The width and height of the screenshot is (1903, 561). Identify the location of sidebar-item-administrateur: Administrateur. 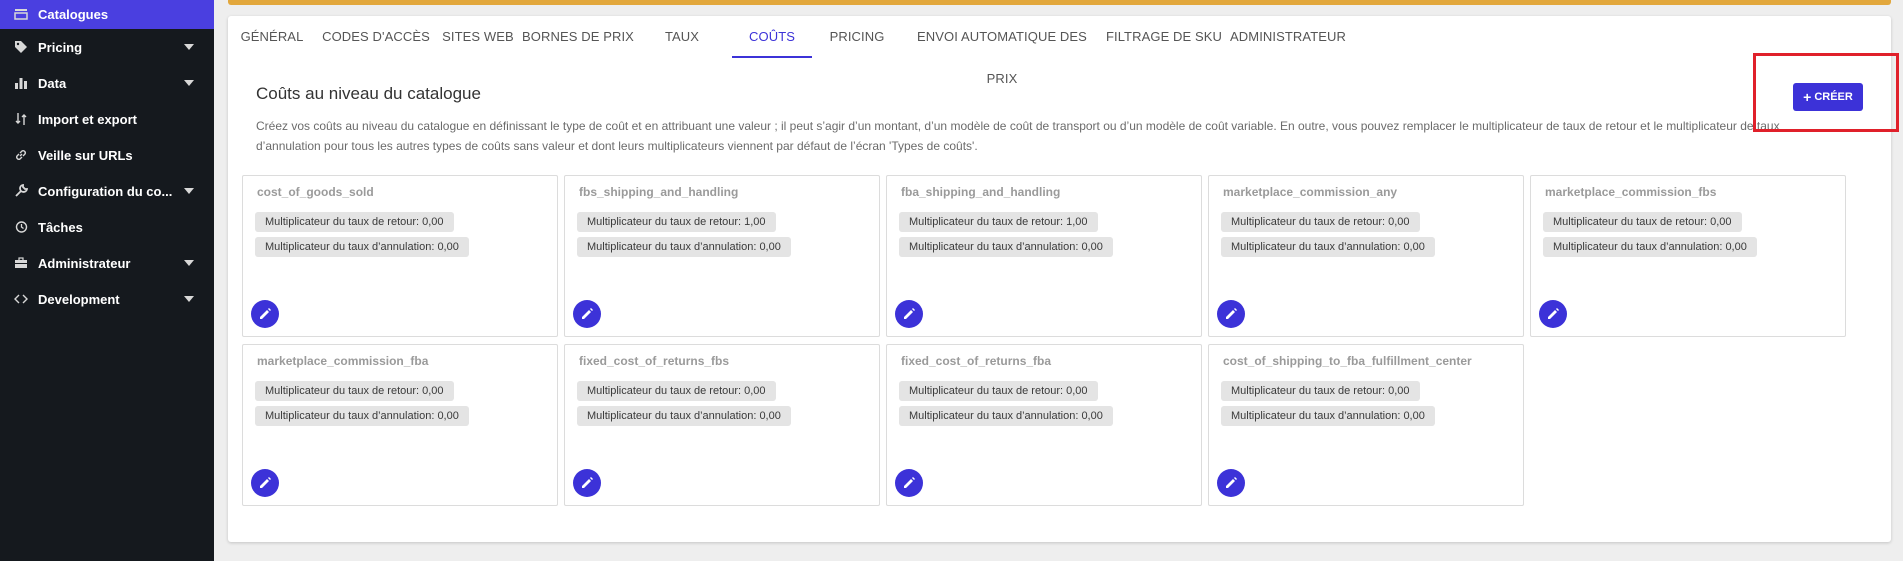
(107, 263).